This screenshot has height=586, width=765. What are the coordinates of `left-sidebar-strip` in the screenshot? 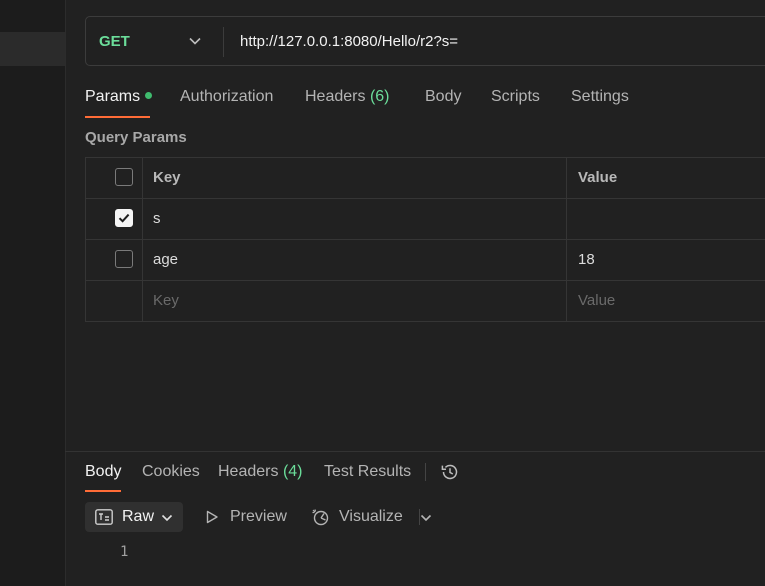 It's located at (33, 293).